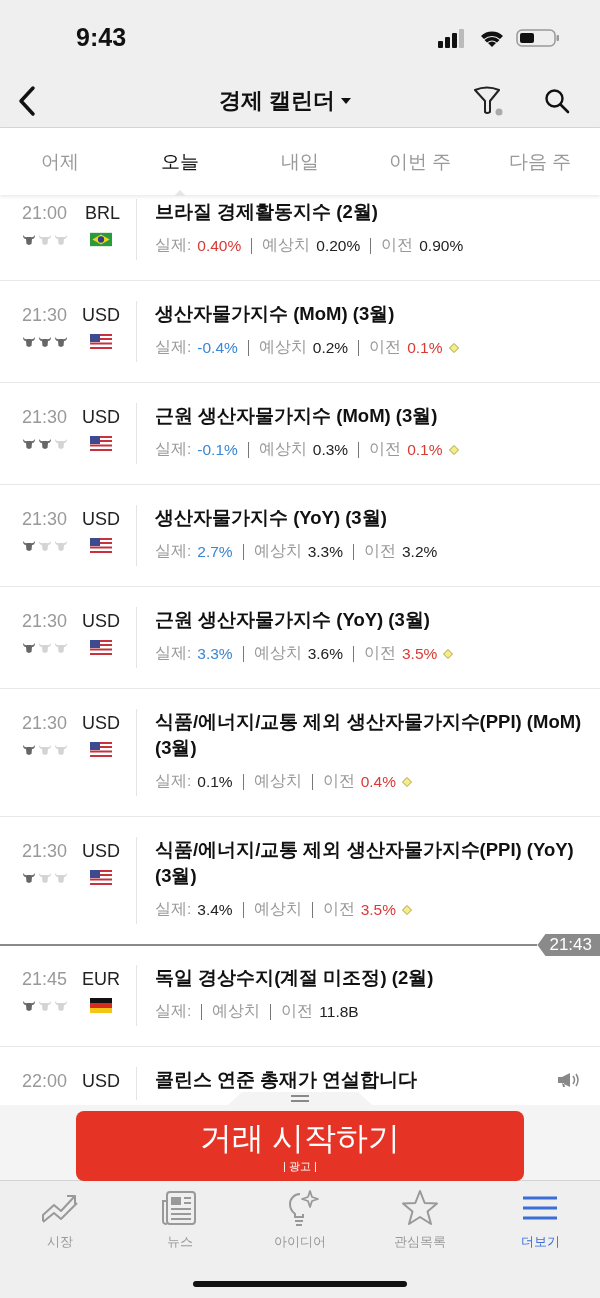 This screenshot has width=600, height=1298. Describe the element at coordinates (101, 979) in the screenshot. I see `currency-code: EUR` at that location.